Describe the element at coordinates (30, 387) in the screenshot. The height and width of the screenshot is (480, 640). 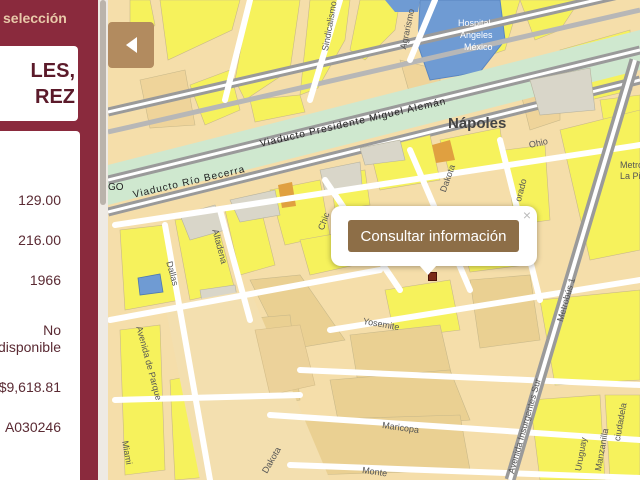
I see `cadastral-value: $9,618.81` at that location.